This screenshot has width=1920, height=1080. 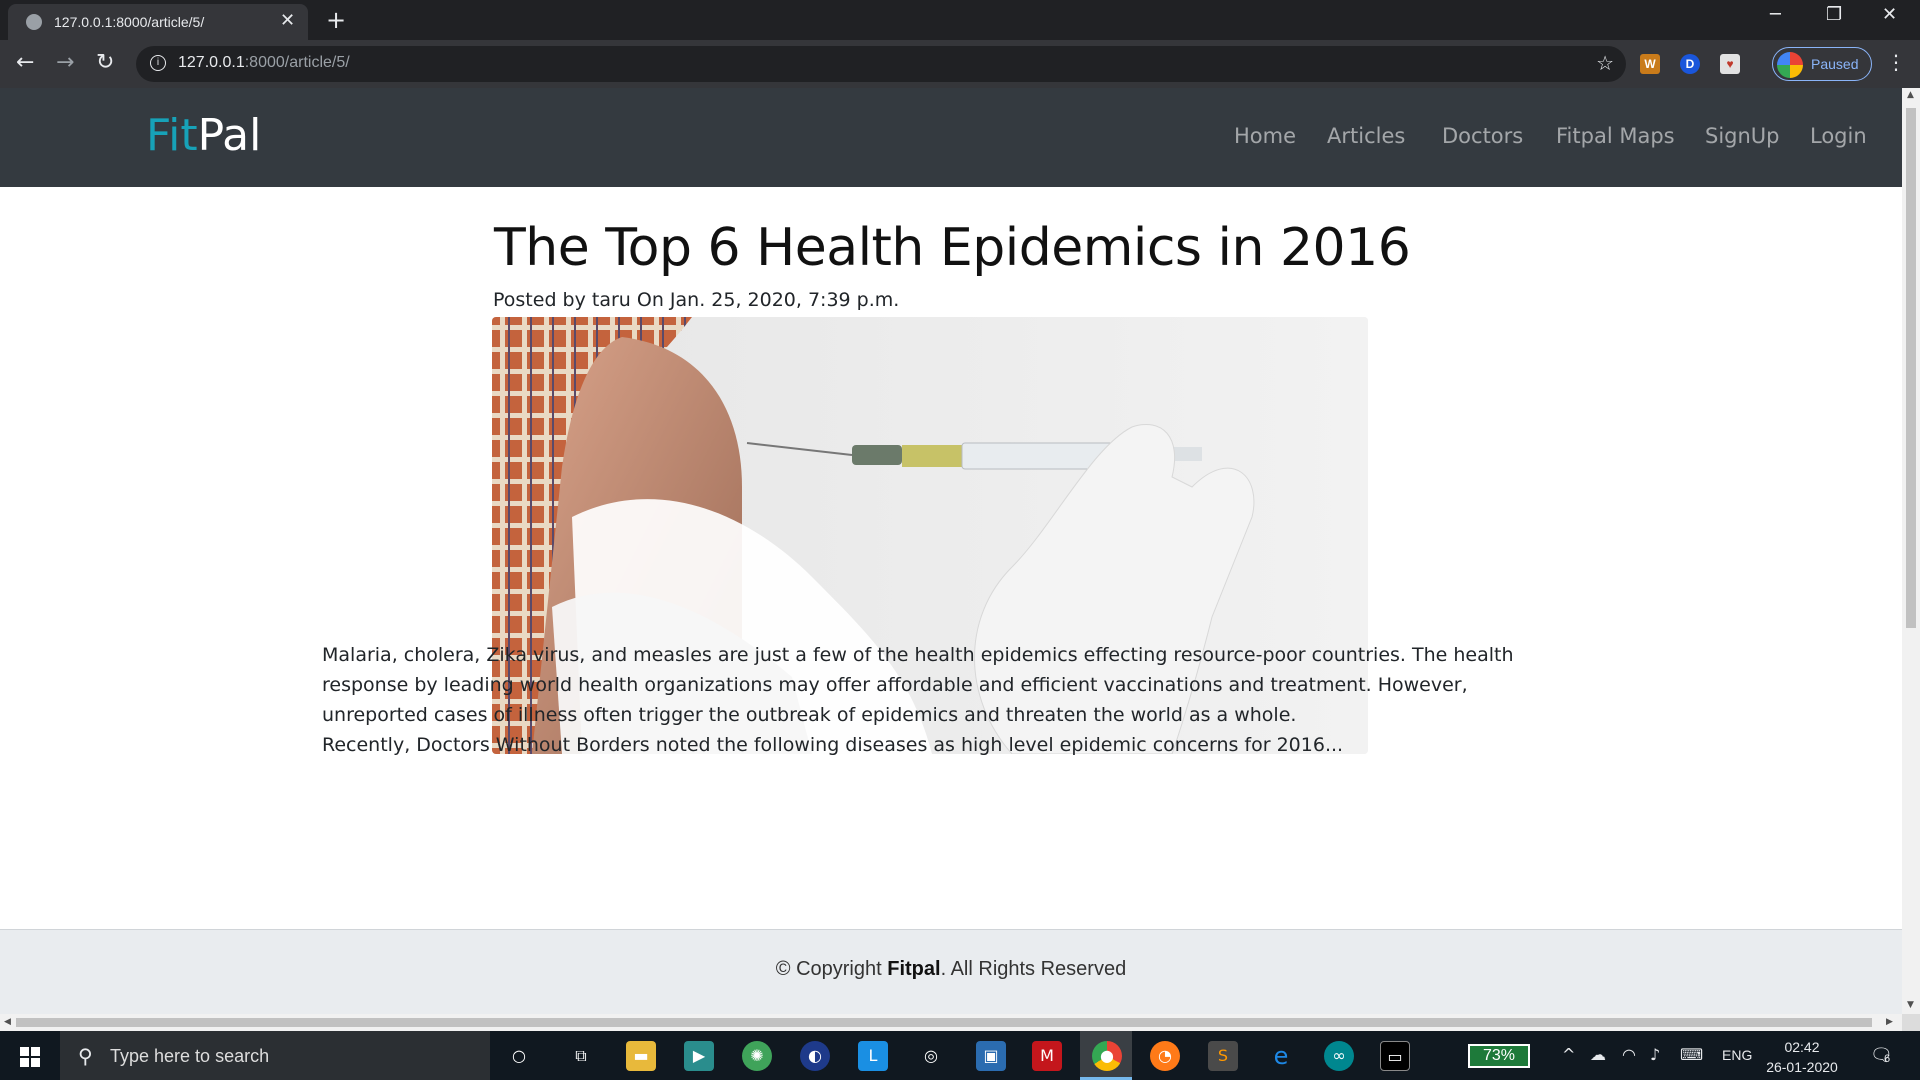 I want to click on vertical-scrollbar: ▲ ▼, so click(x=1911, y=551).